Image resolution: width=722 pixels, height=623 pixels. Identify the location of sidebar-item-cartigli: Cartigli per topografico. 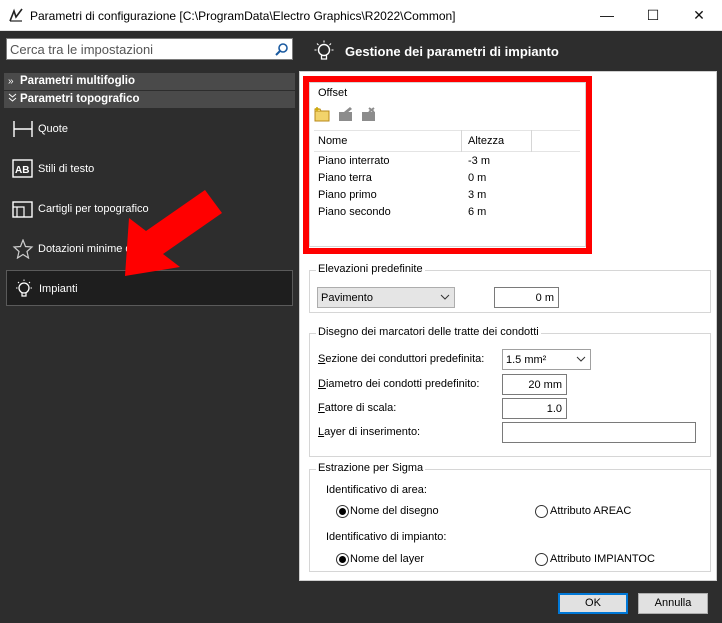
(149, 209).